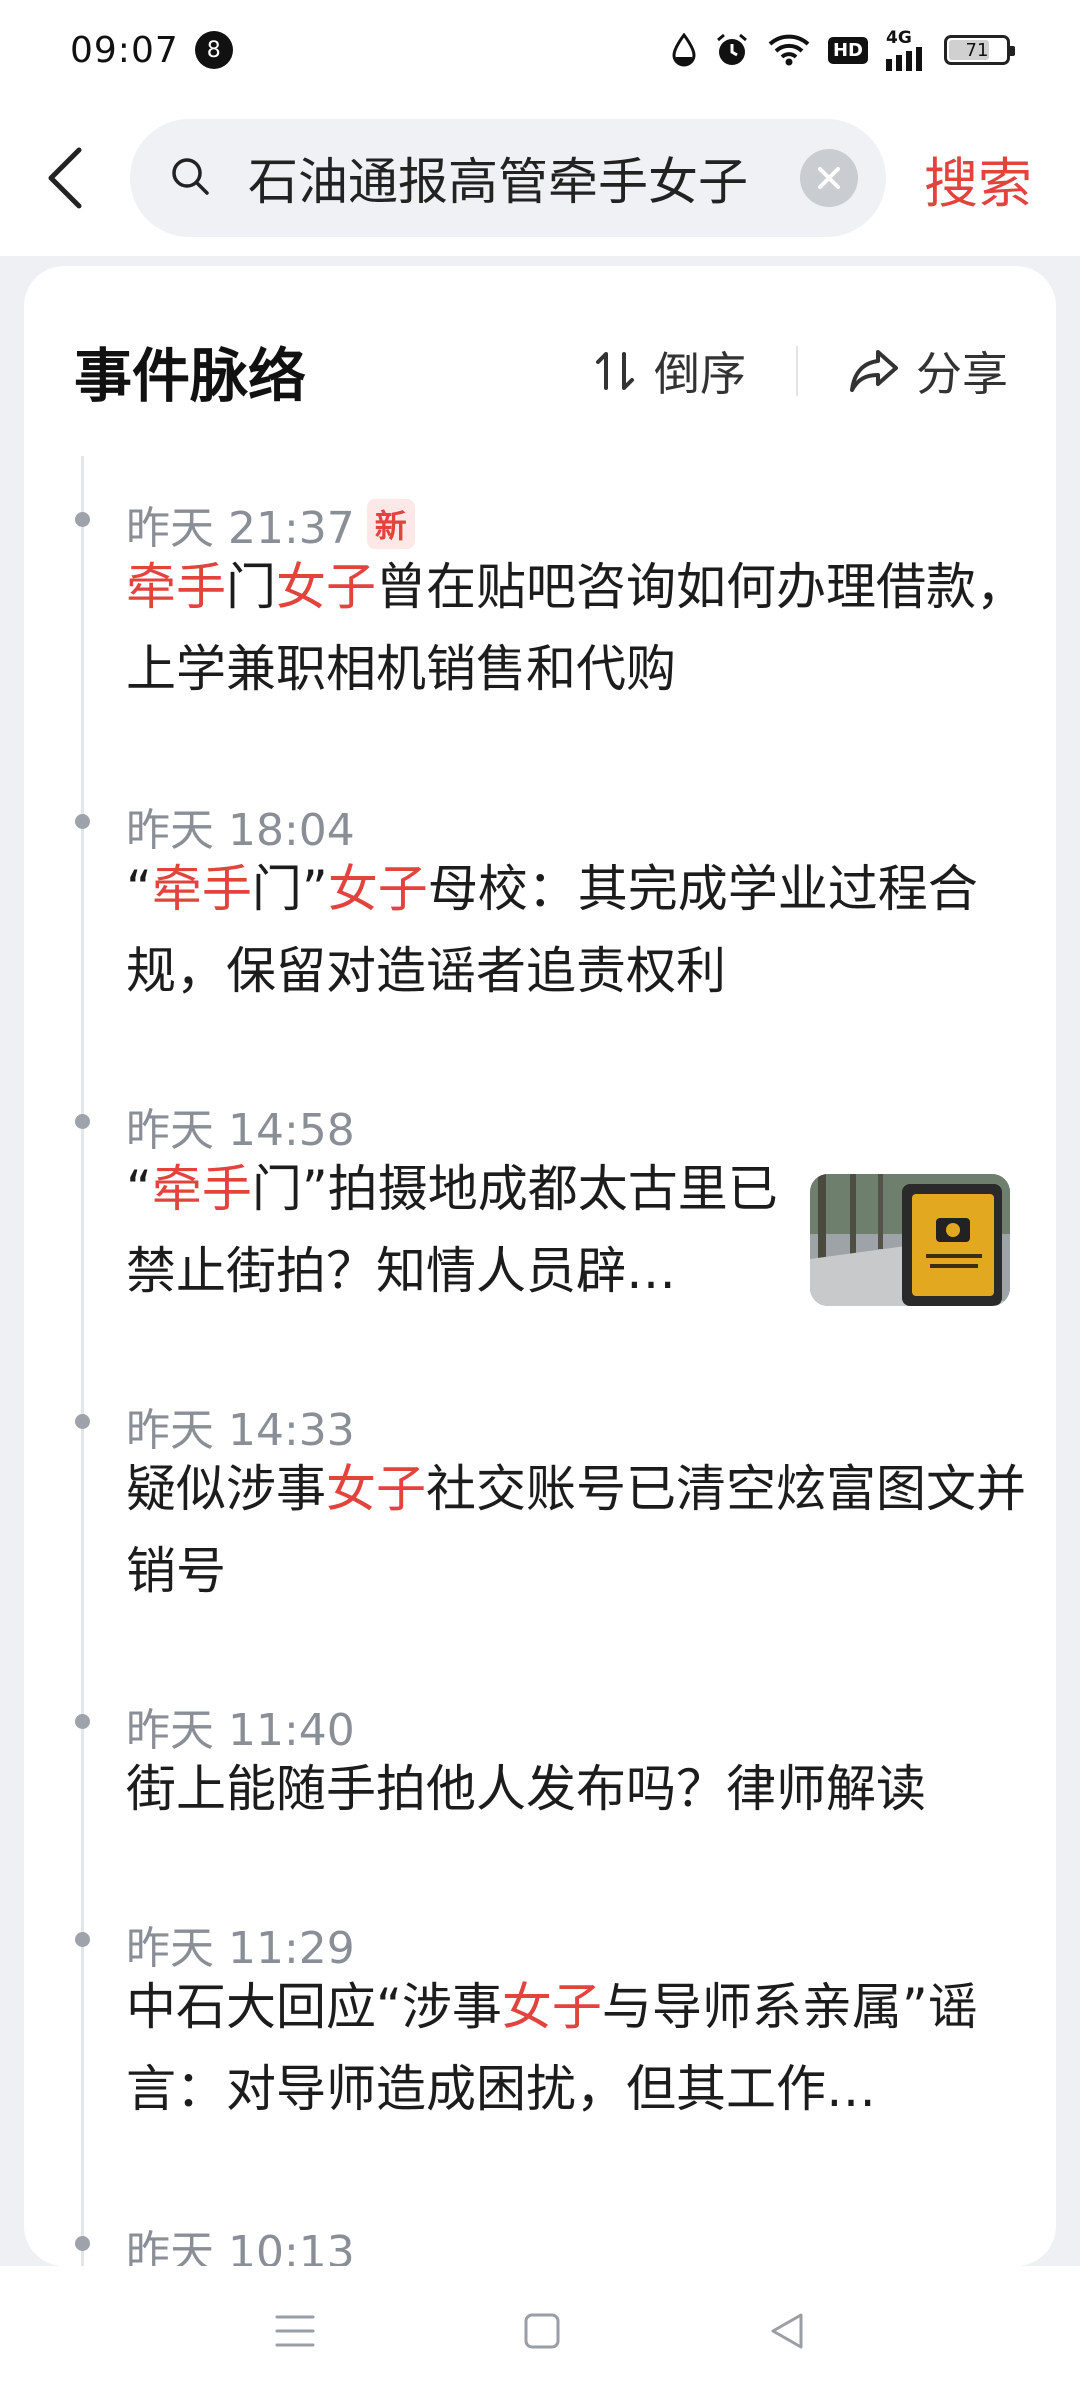 The width and height of the screenshot is (1080, 2400). What do you see at coordinates (910, 1240) in the screenshot?
I see `event-thumbnail-image` at bounding box center [910, 1240].